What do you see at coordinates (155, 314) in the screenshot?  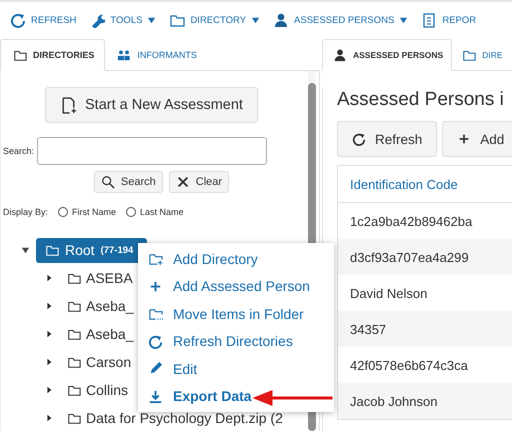 I see `folder-dots-icon` at bounding box center [155, 314].